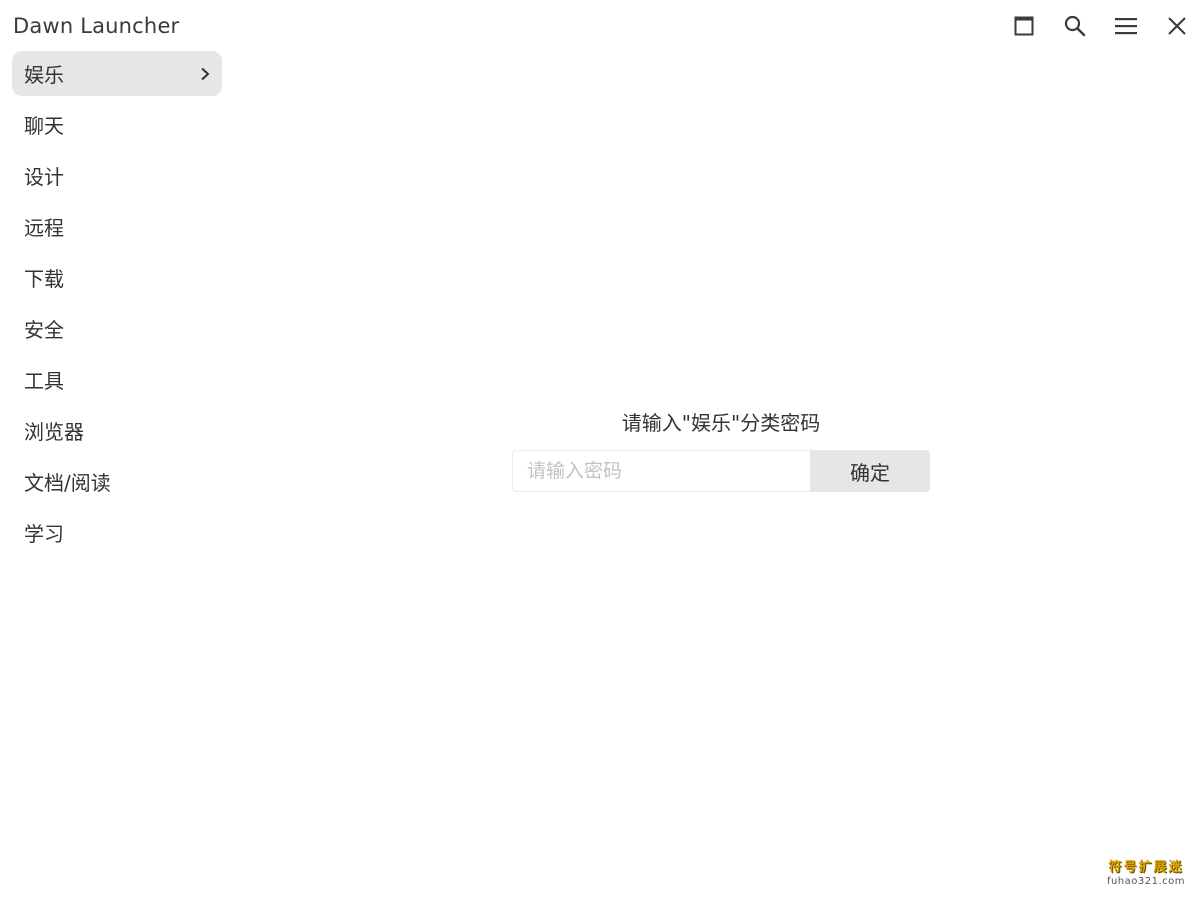 This screenshot has height=900, width=1201. I want to click on watermark-logo: 符号扩展迷 fuhao321.com, so click(1146, 874).